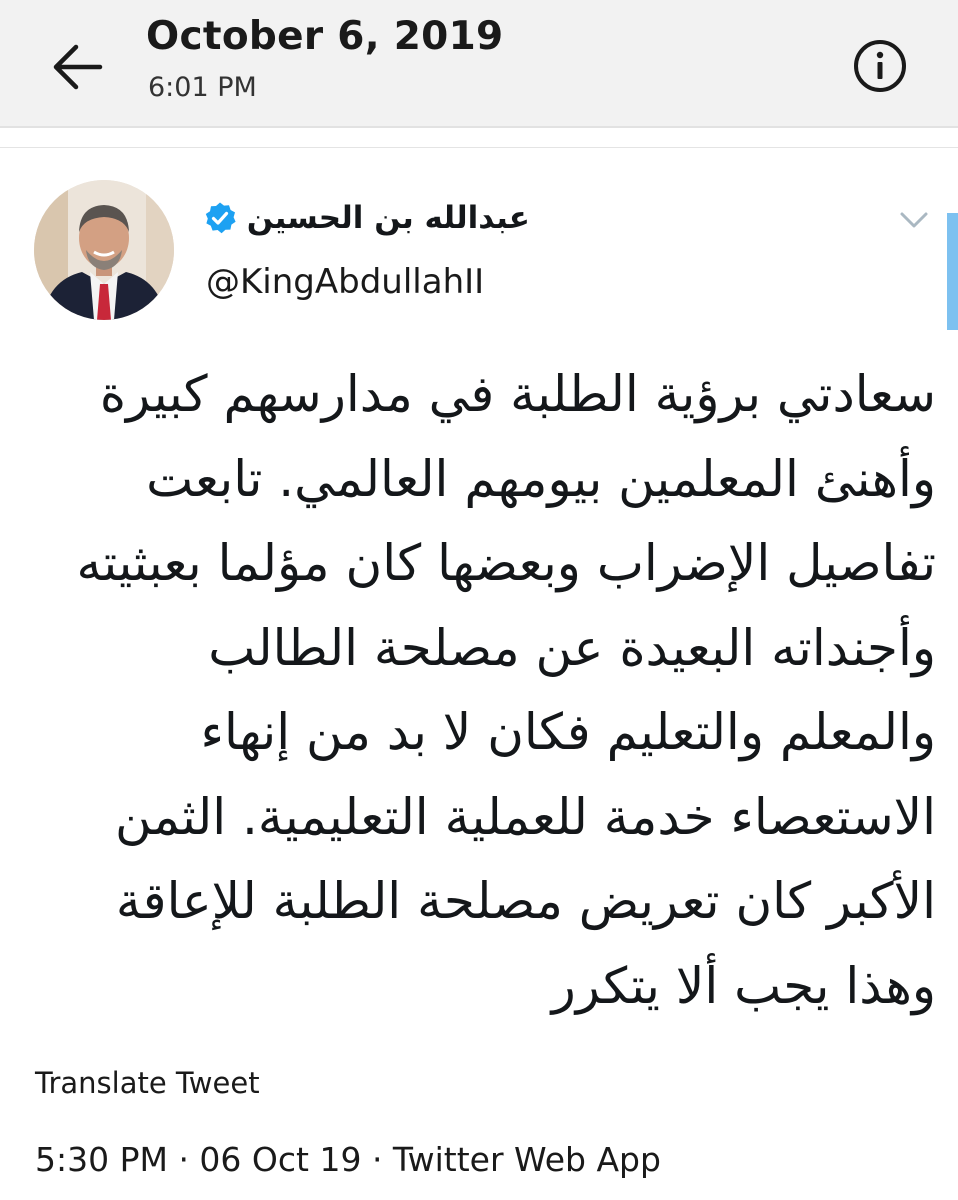 This screenshot has height=1200, width=958. Describe the element at coordinates (220, 218) in the screenshot. I see `verified-badge-icon` at that location.